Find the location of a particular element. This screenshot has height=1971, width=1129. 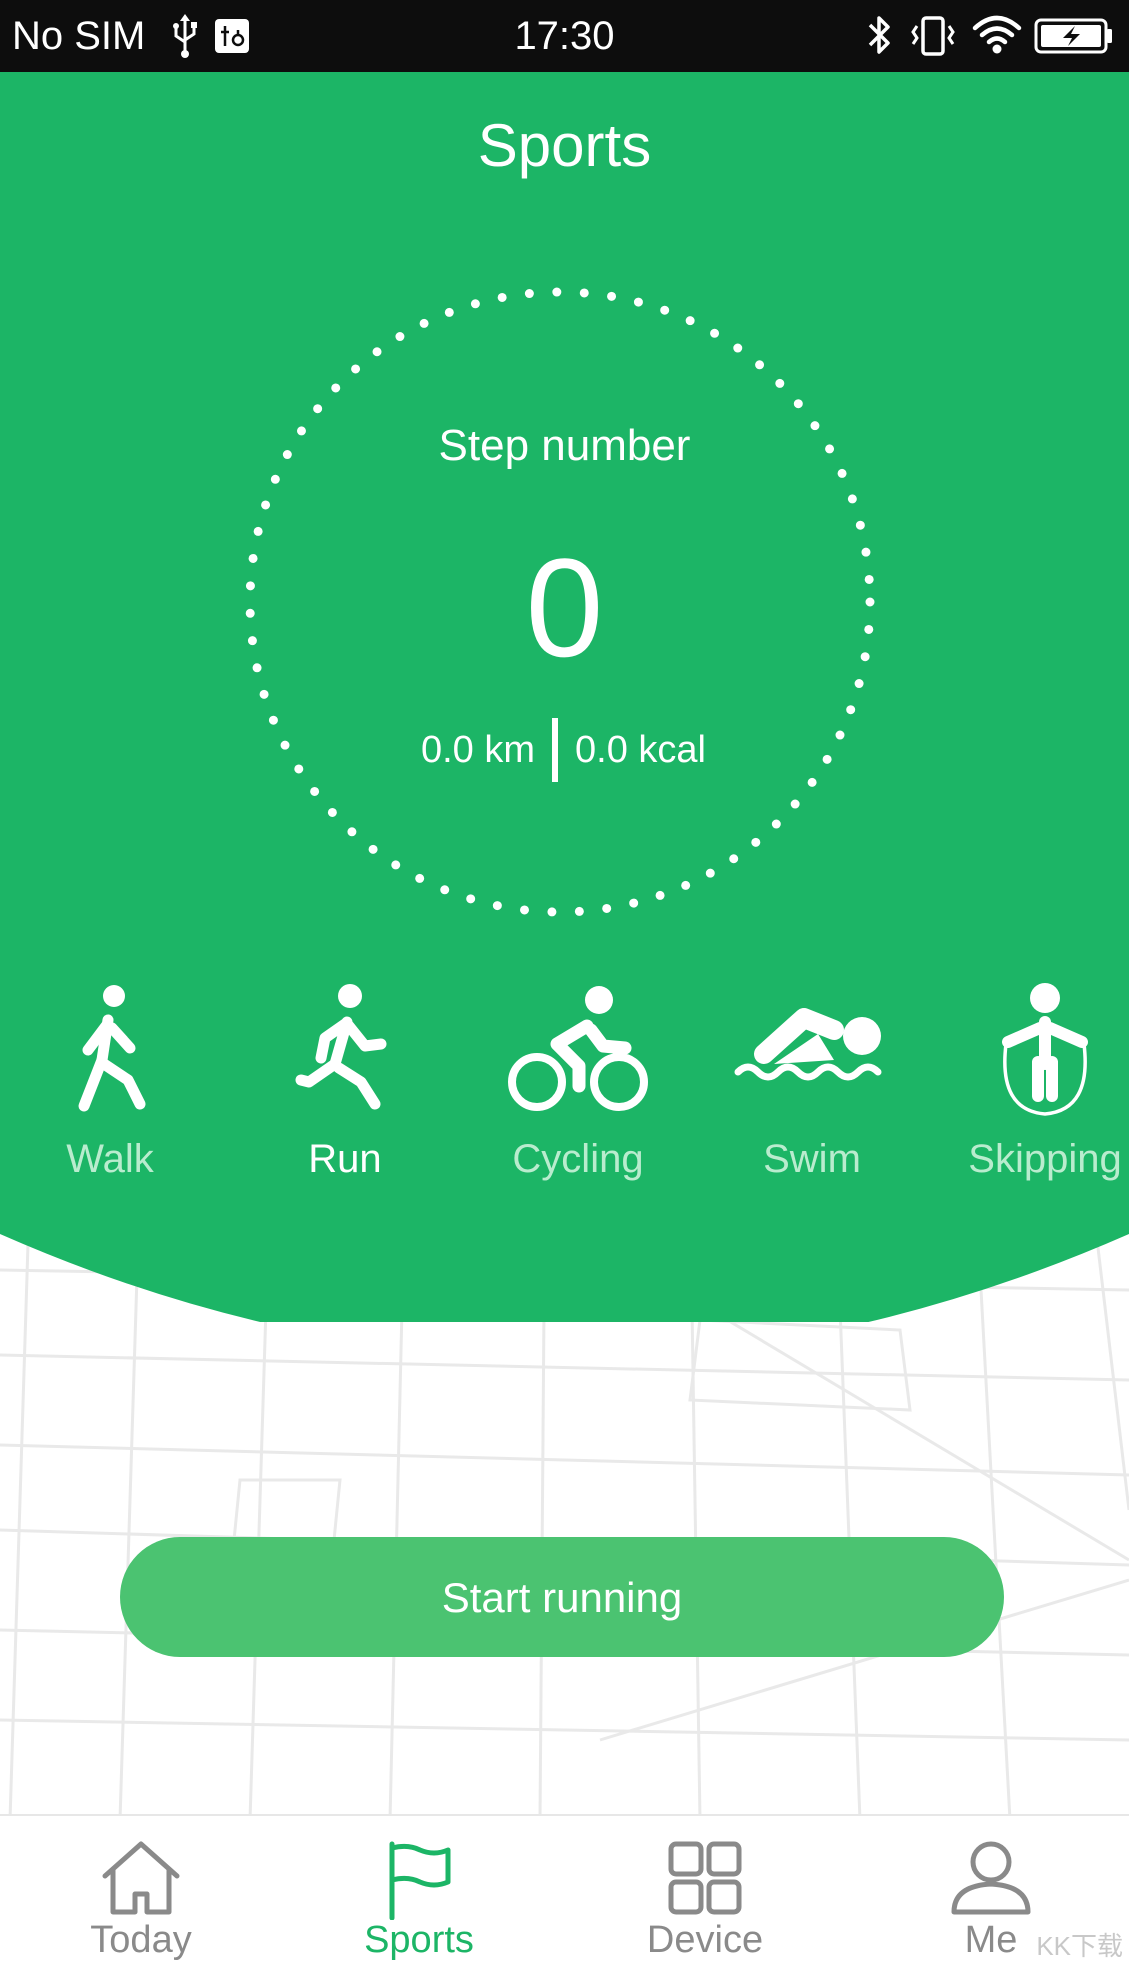

nav-label-device: Device is located at coordinates (705, 1940).